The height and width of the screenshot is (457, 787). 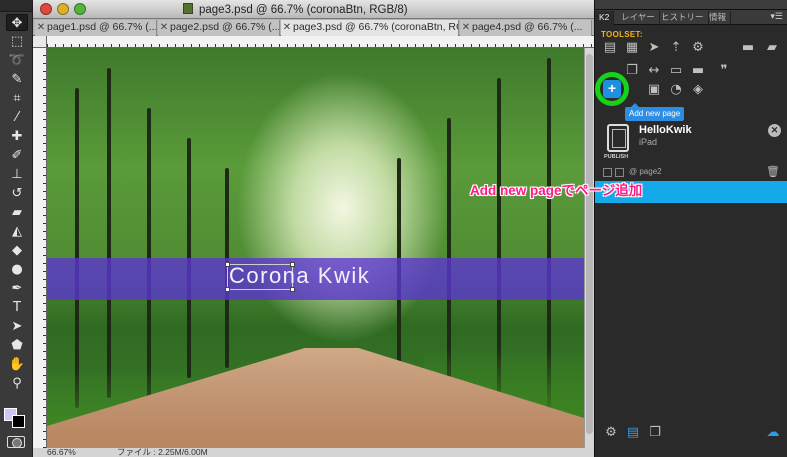 What do you see at coordinates (17, 307) in the screenshot?
I see `type-tool-icon: T` at bounding box center [17, 307].